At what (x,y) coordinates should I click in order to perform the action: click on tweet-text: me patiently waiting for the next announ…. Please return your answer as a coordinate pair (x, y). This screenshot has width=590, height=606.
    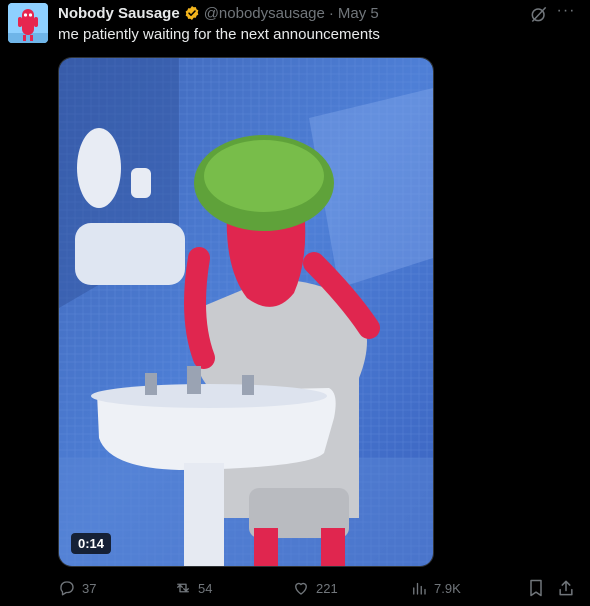
    Looking at the image, I should click on (219, 34).